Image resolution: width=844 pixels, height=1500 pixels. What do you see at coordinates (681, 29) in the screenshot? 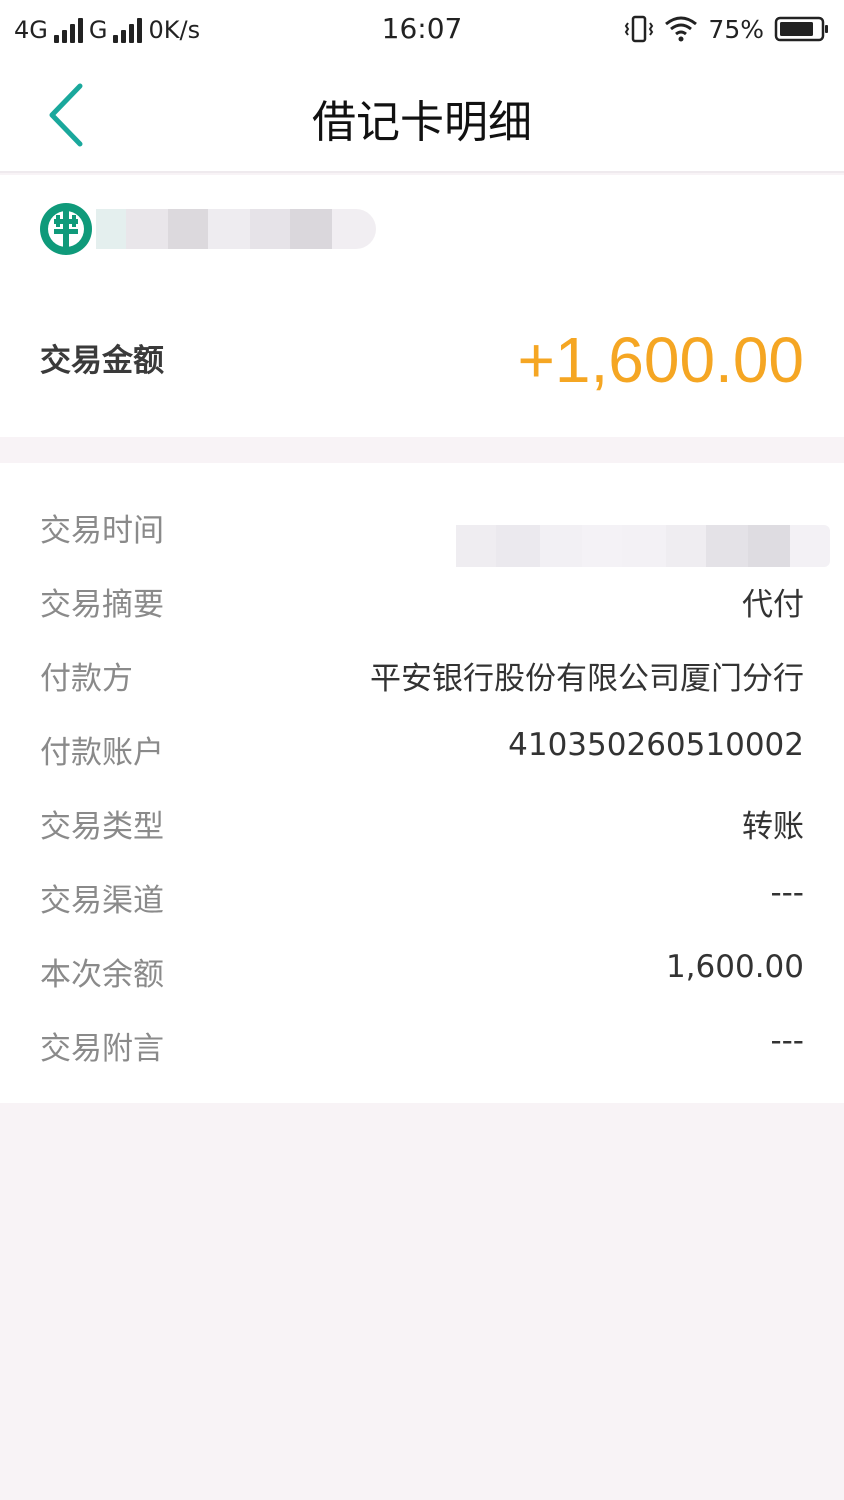
I see `wifi-icon` at bounding box center [681, 29].